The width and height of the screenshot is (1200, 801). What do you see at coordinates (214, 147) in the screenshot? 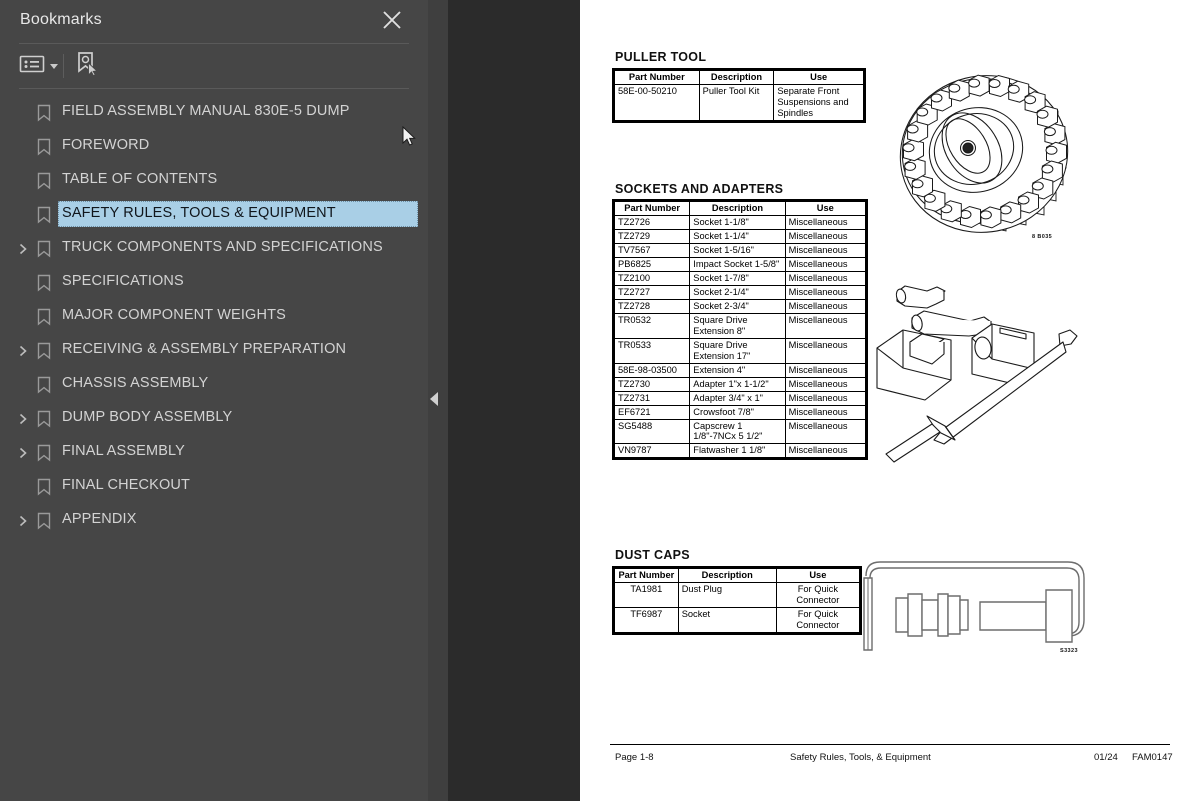
I see `sidebar-item-foreword: FOREWORD` at bounding box center [214, 147].